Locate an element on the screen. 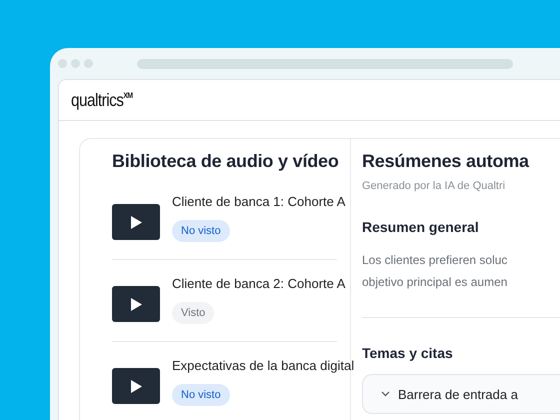 This screenshot has height=420, width=560. video-title: Cliente de banca 1: Cohorte A is located at coordinates (259, 201).